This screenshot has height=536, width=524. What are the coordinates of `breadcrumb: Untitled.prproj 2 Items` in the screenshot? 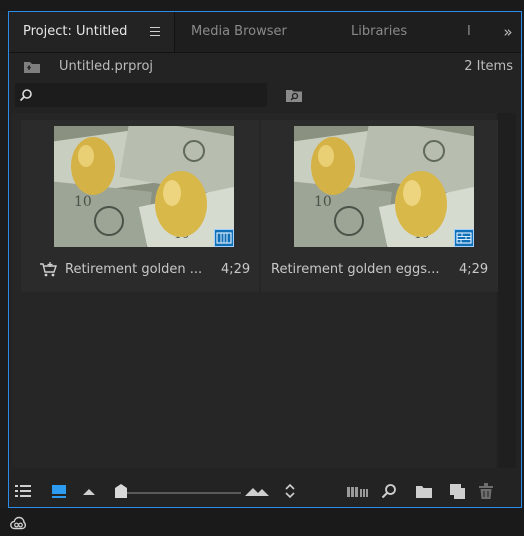 It's located at (265, 67).